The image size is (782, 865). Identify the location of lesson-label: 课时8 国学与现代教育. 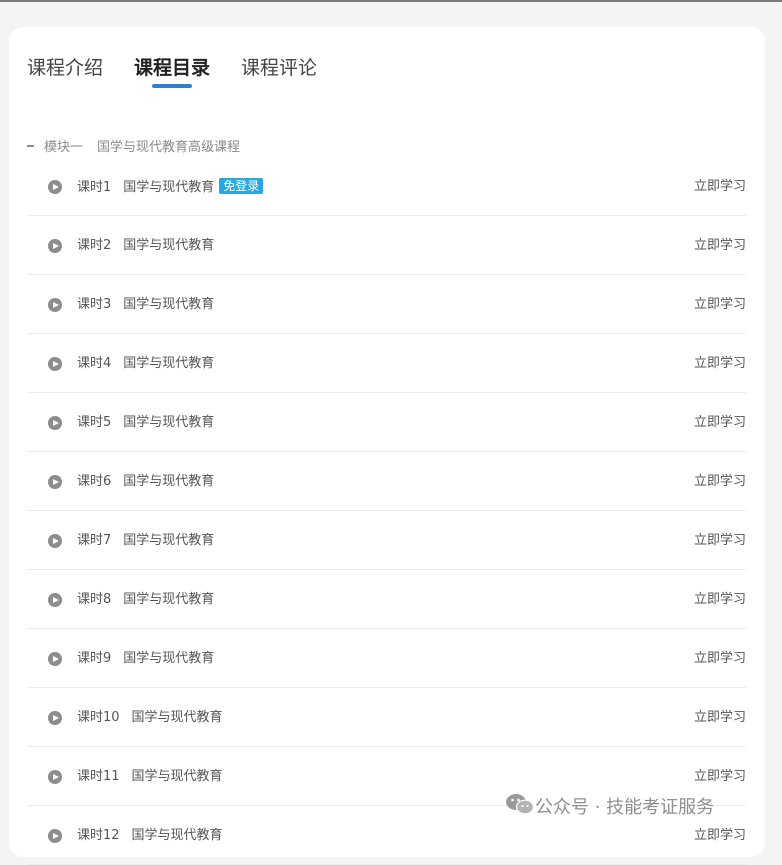
(145, 599).